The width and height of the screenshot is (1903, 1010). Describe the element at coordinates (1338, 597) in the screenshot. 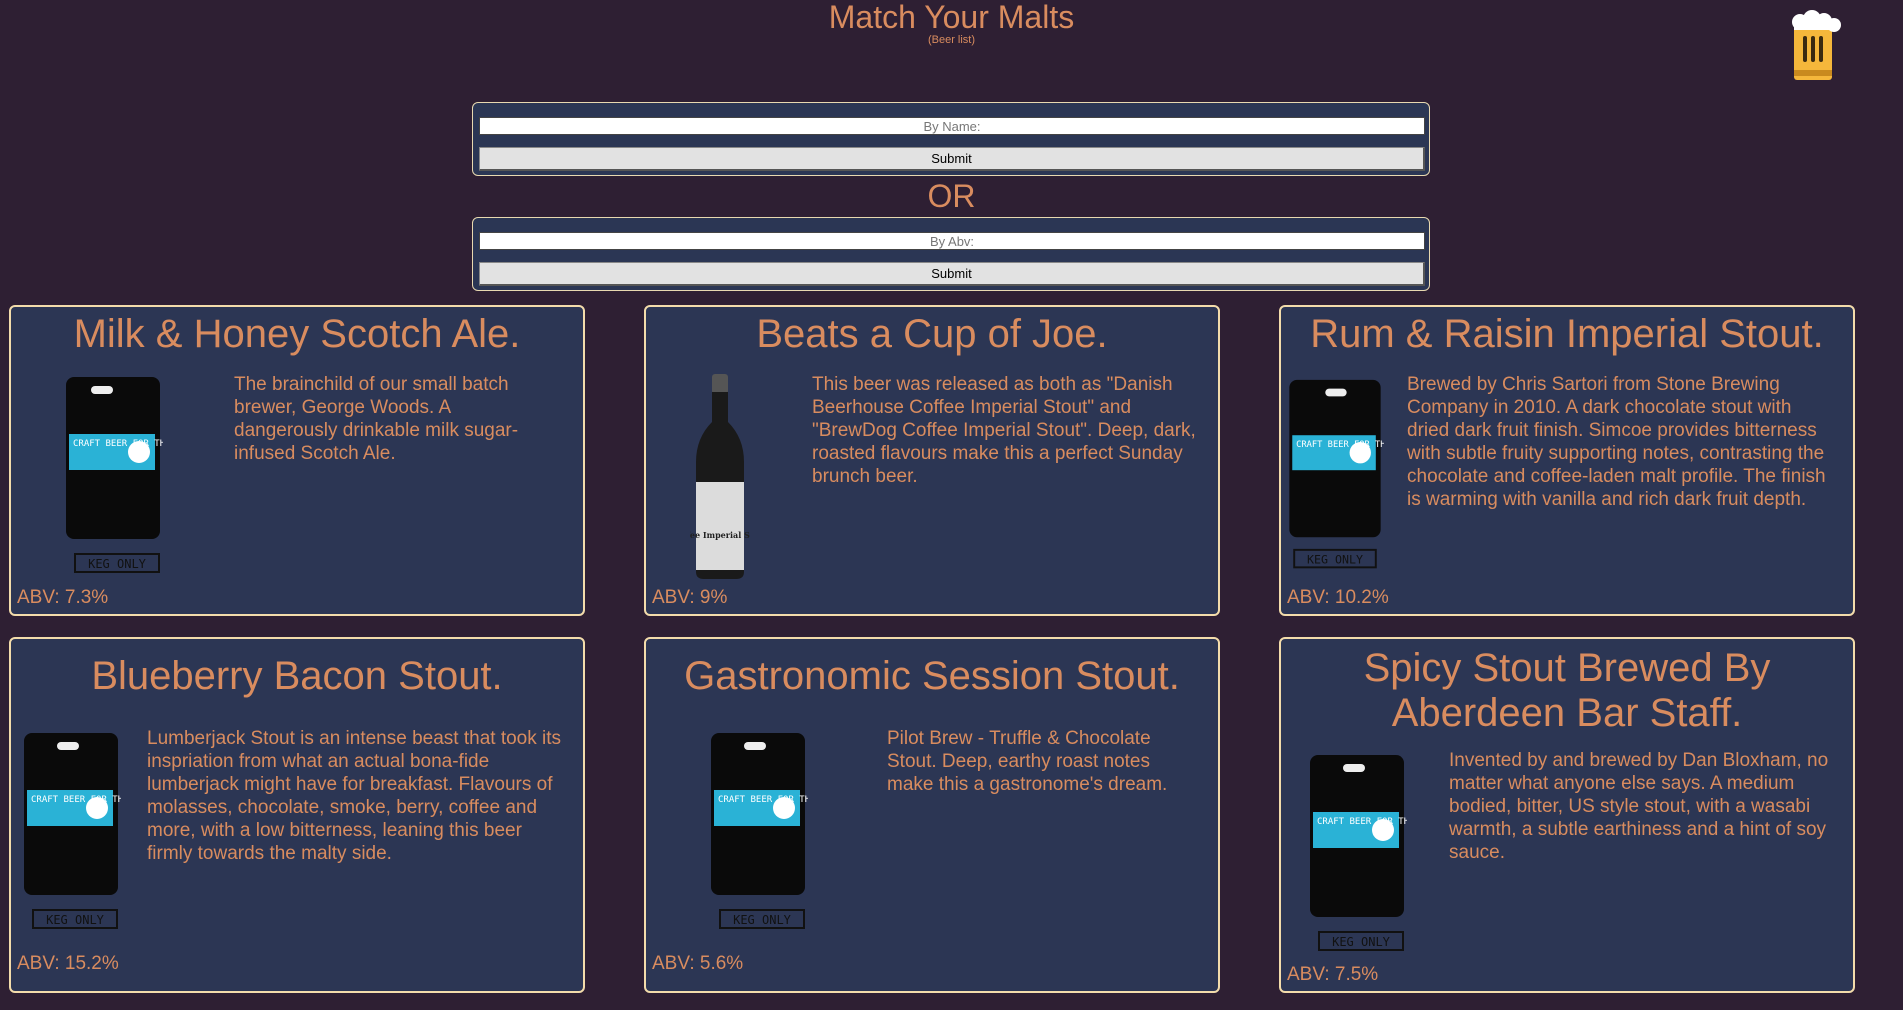

I see `beer-abv: ABV: 10.2%` at that location.